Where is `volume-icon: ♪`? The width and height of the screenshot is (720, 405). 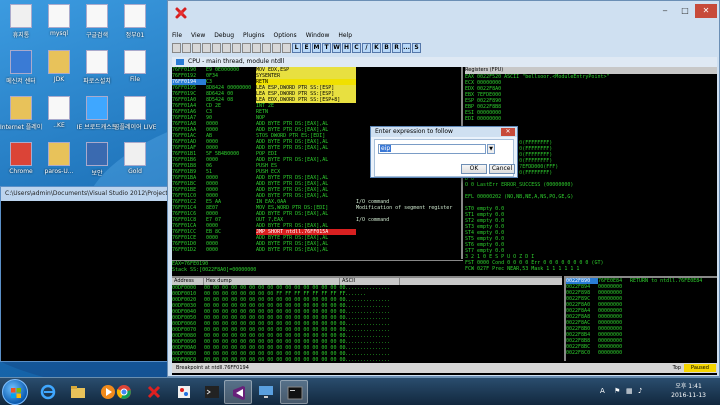
volume-icon: ♪ is located at coordinates (640, 391).